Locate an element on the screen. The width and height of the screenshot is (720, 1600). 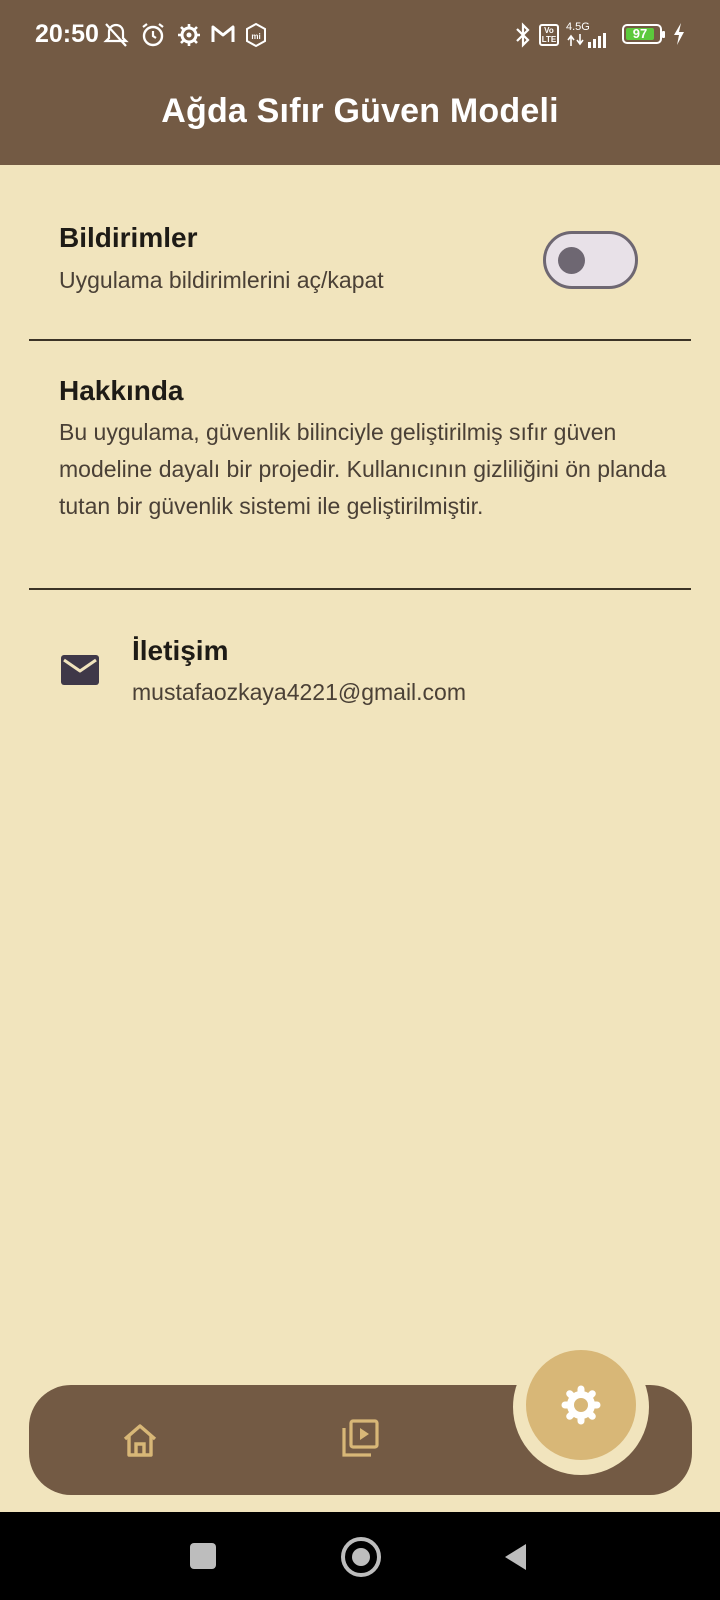
back-button is located at coordinates (515, 1557).